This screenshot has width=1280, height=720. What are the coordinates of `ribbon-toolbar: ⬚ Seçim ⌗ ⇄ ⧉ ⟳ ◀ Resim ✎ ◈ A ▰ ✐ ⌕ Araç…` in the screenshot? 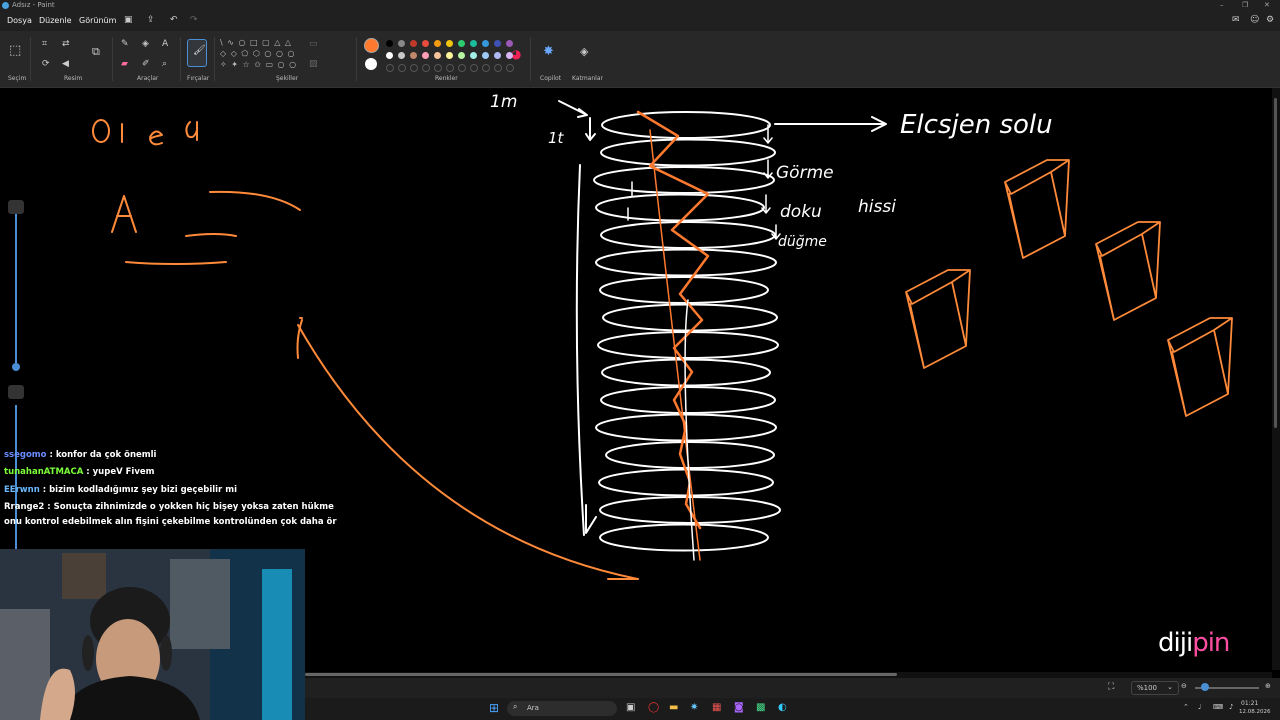 It's located at (640, 59).